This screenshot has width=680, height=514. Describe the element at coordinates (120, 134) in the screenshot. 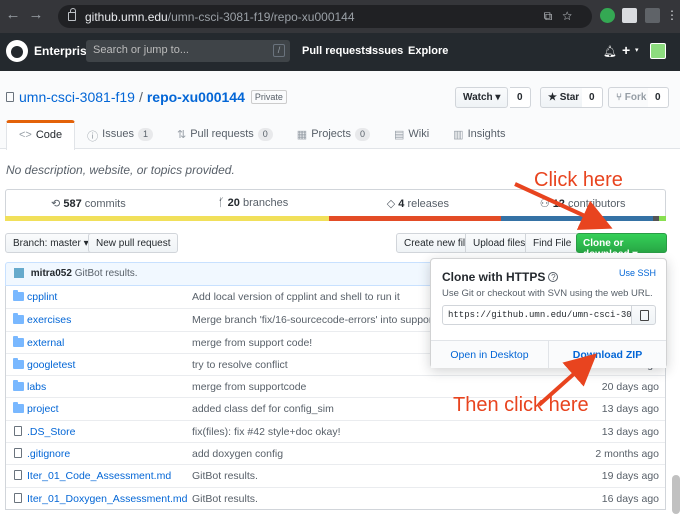

I see `tab-issues: ⓘ Issues 1` at that location.